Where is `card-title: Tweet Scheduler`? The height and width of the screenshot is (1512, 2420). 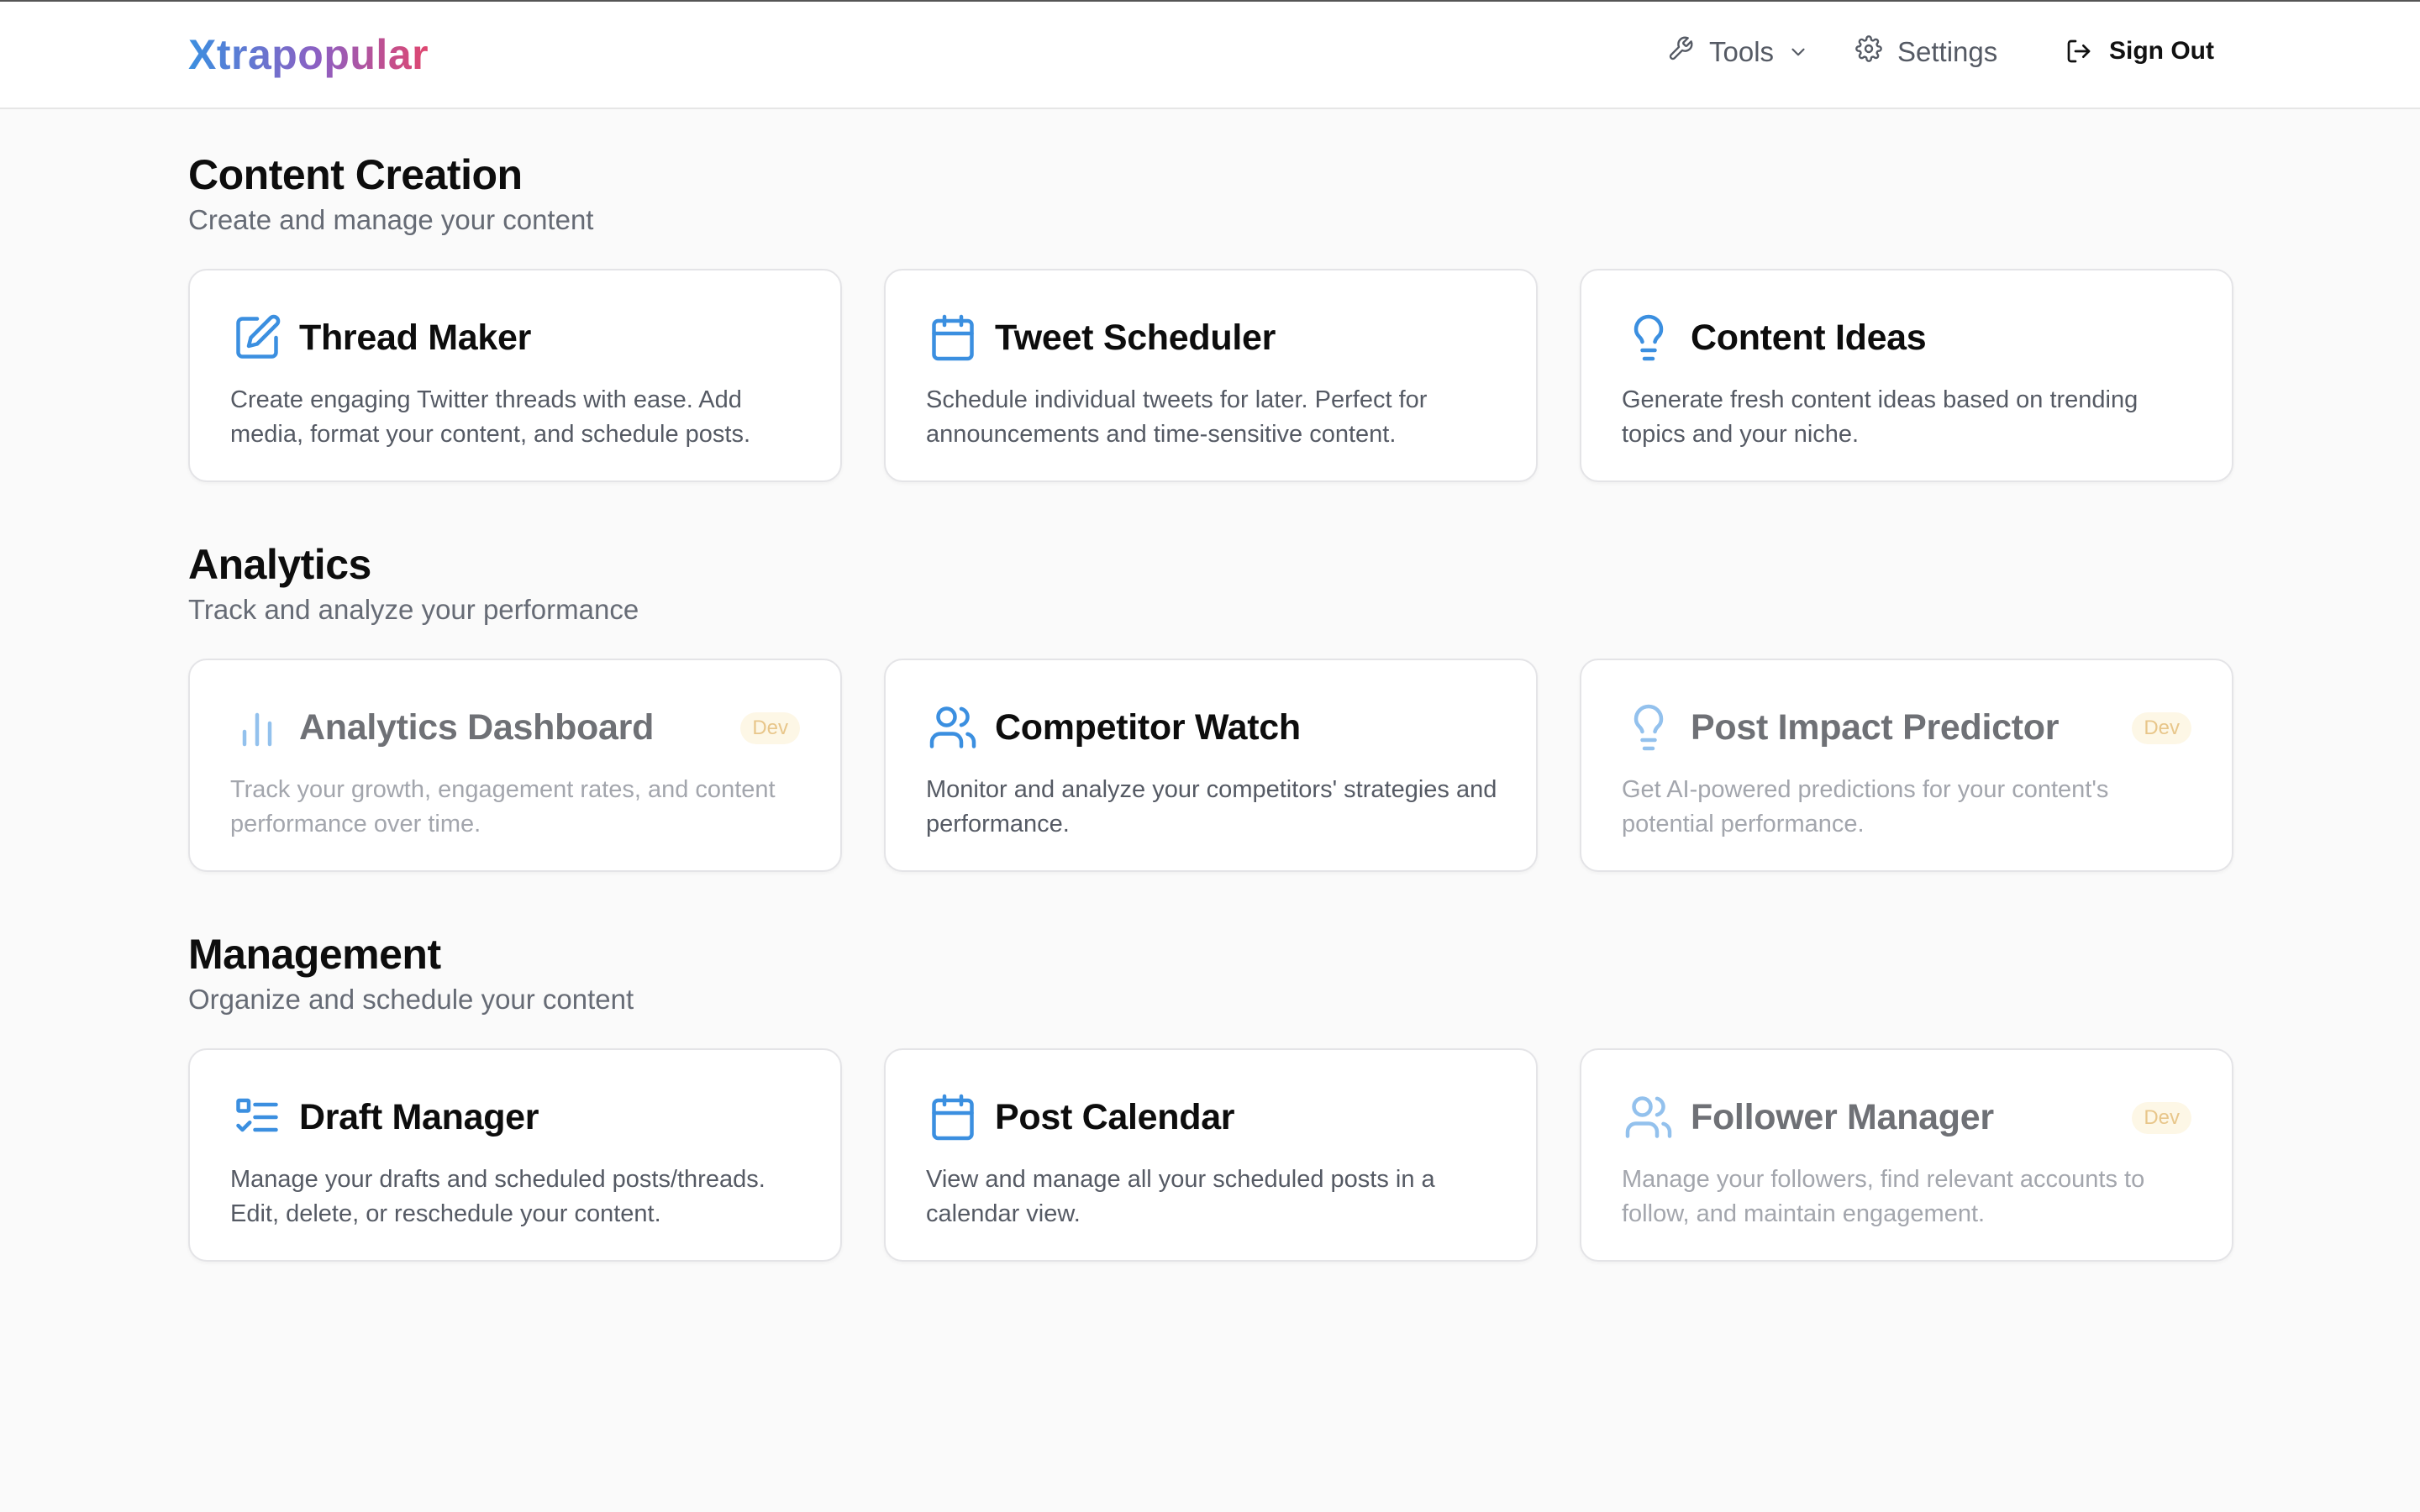 card-title: Tweet Scheduler is located at coordinates (1135, 338).